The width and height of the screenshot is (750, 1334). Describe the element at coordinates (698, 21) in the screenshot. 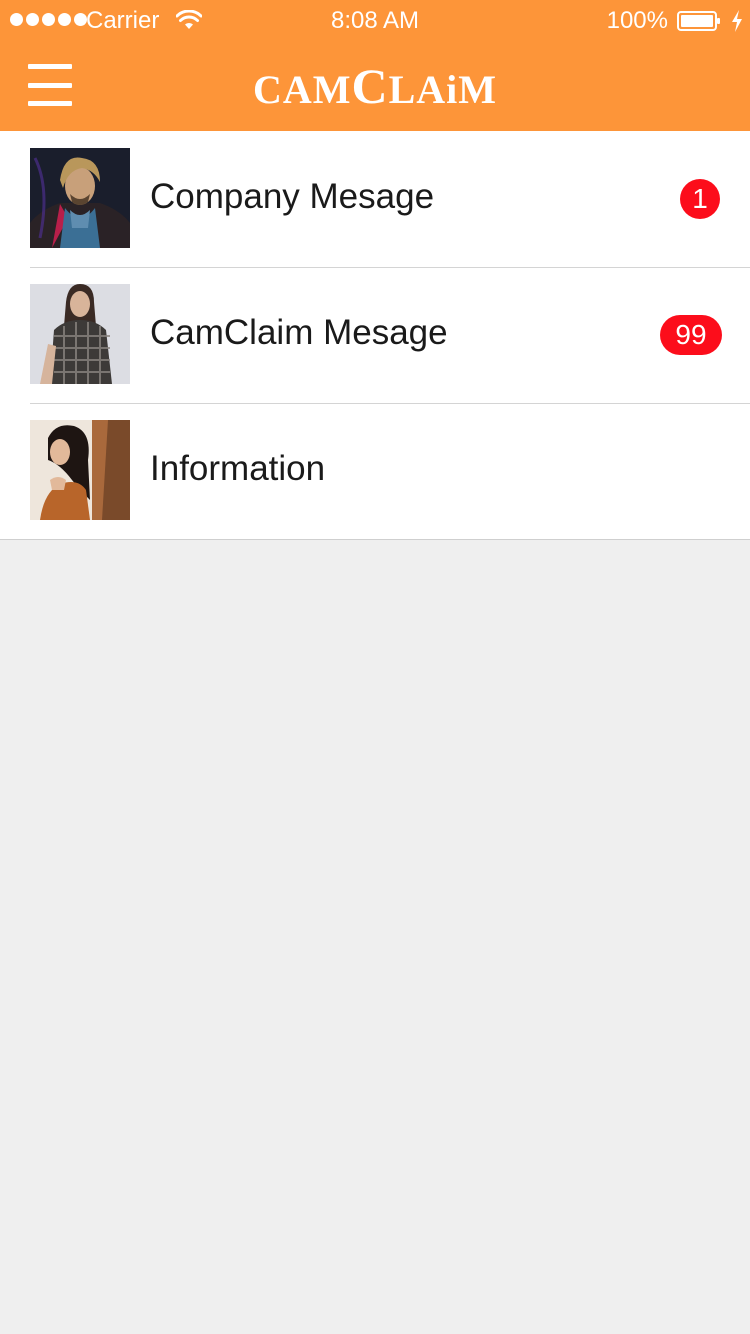

I see `battery-icon` at that location.